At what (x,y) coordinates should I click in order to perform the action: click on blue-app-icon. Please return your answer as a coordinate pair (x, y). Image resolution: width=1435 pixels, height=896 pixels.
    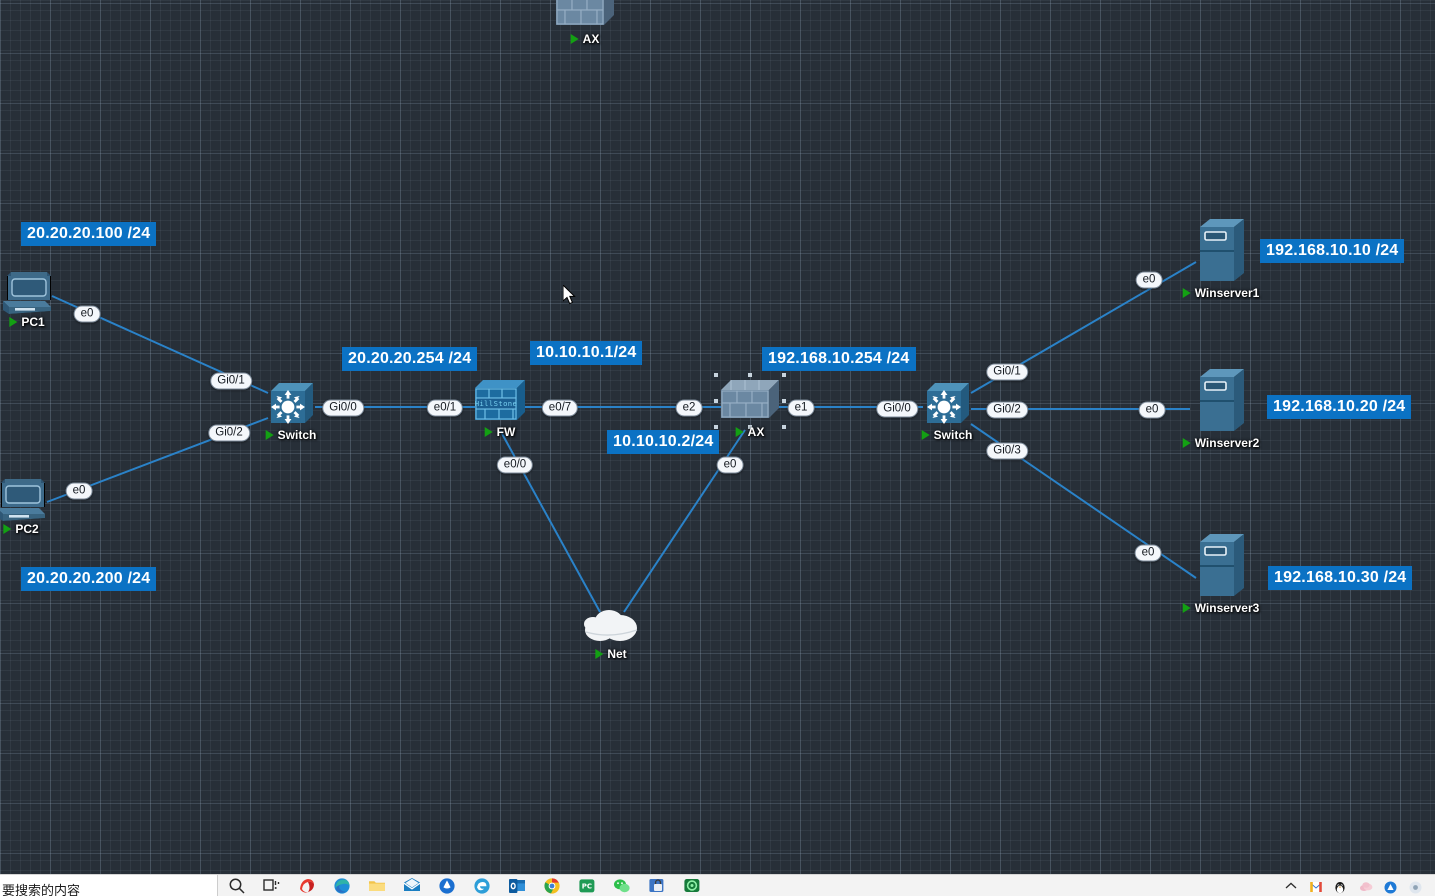
    Looking at the image, I should click on (1392, 885).